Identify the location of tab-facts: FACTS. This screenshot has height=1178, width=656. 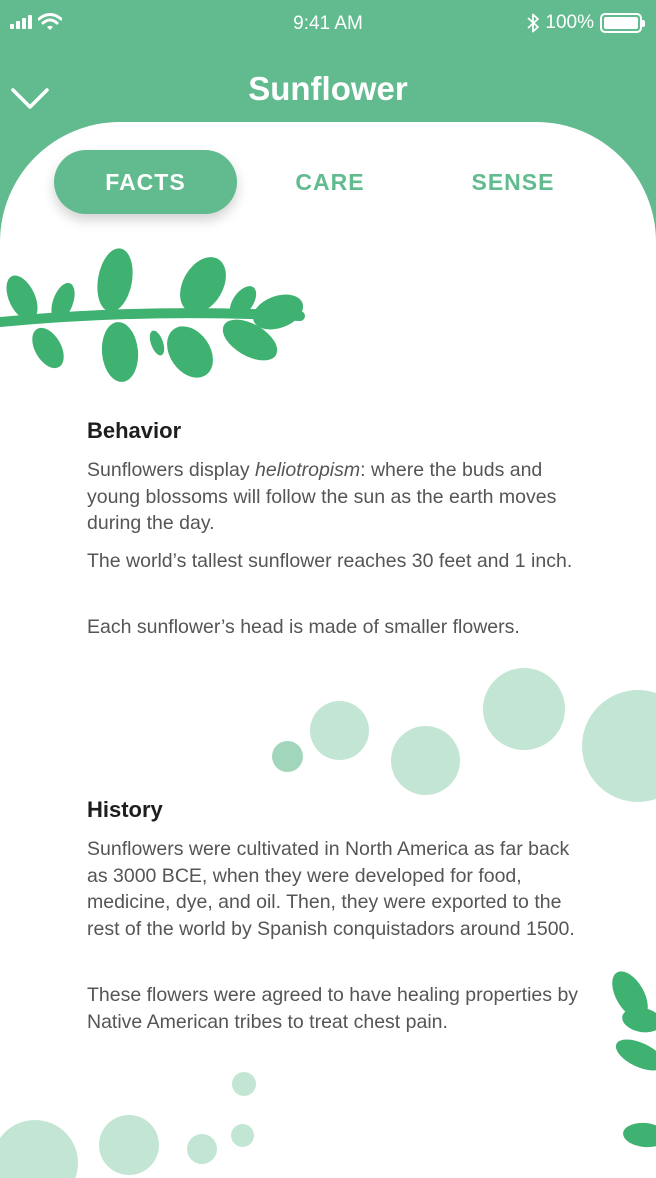
(145, 182).